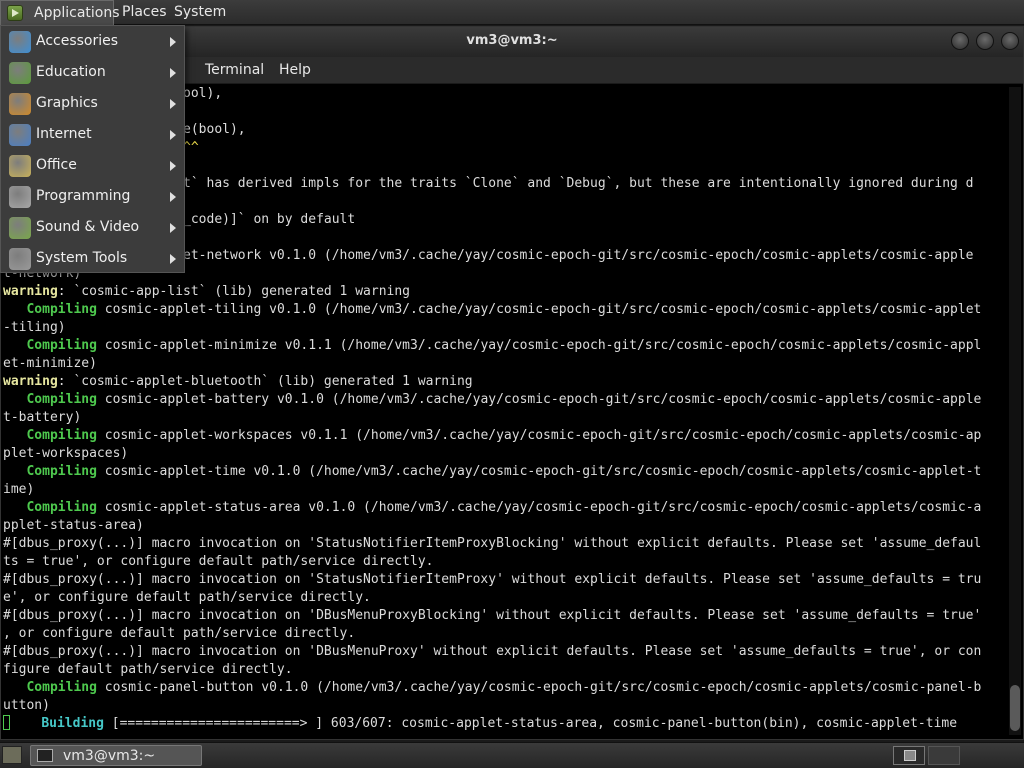 This screenshot has height=768, width=1024. I want to click on terminal-text: warning, so click(30, 381).